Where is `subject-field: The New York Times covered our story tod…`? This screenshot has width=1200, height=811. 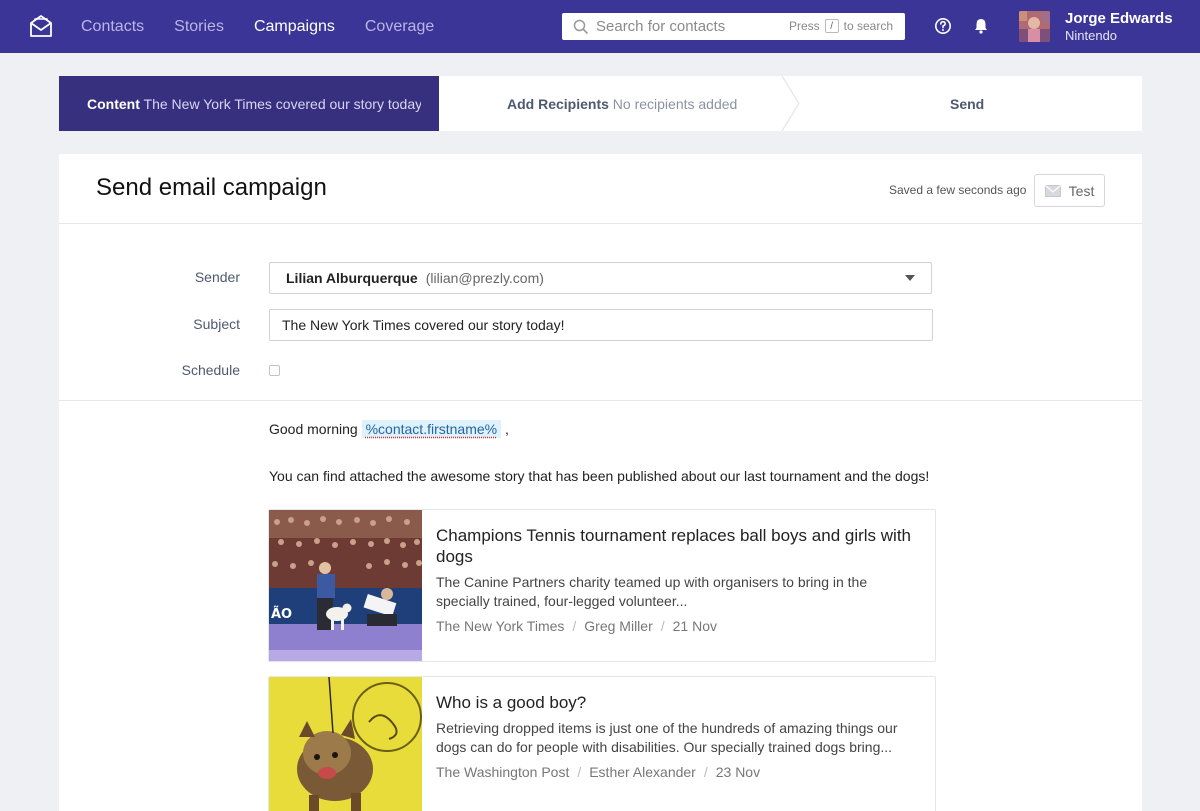
subject-field: The New York Times covered our story tod… is located at coordinates (601, 325).